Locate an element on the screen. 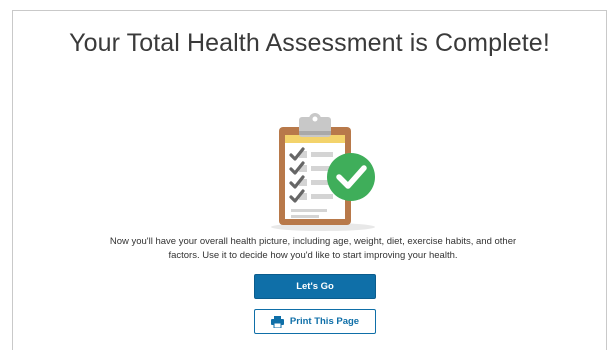 The width and height of the screenshot is (613, 350). check-circle-icon is located at coordinates (351, 177).